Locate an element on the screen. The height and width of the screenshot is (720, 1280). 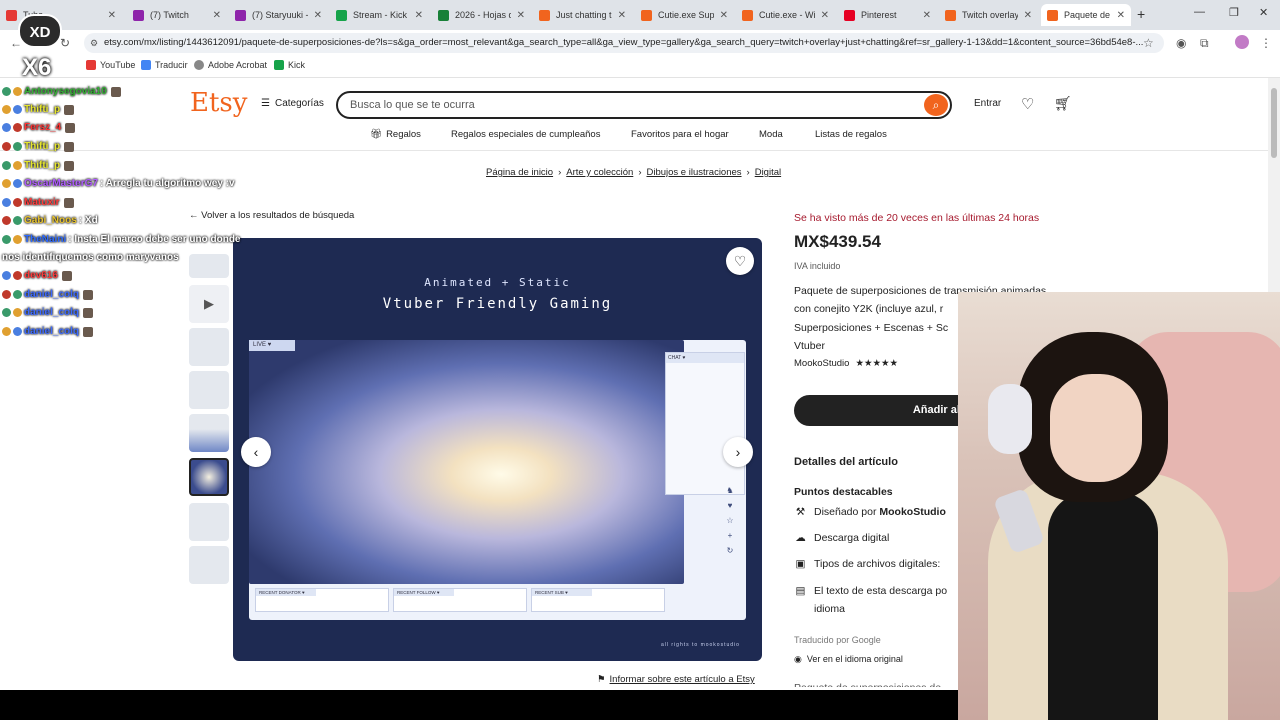
rating-stars: ★★★★★ is located at coordinates (877, 363).